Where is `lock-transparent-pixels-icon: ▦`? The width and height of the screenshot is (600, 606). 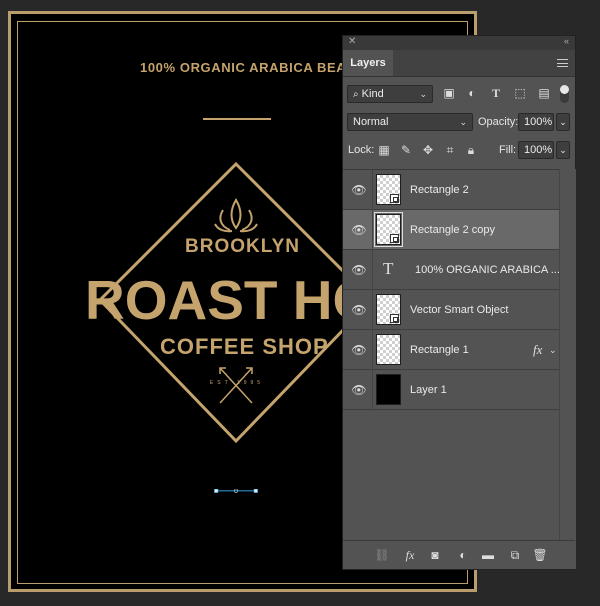 lock-transparent-pixels-icon: ▦ is located at coordinates (384, 150).